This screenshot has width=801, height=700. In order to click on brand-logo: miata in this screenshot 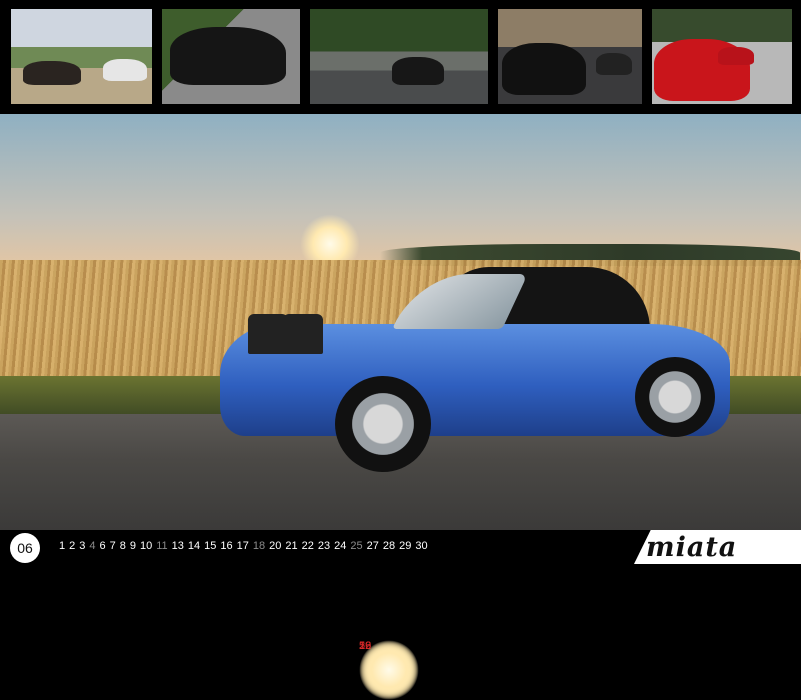, I will do `click(692, 547)`.